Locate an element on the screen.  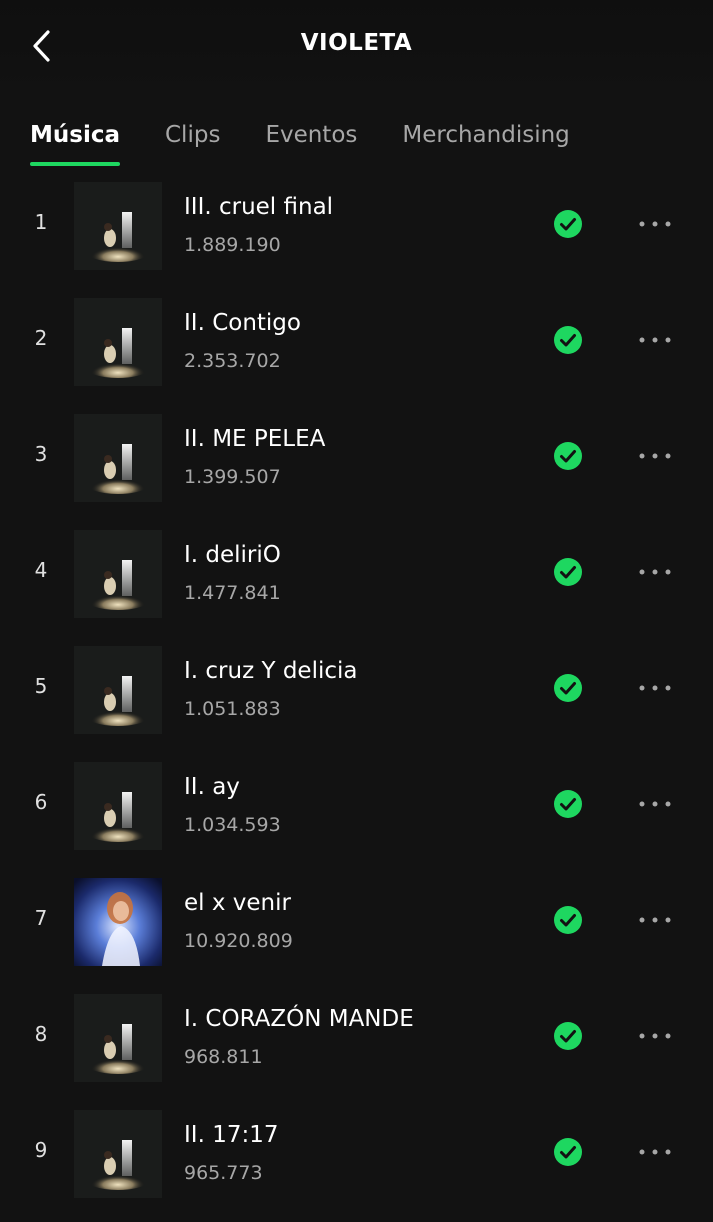
track-play-count: 965.773 is located at coordinates (223, 1173).